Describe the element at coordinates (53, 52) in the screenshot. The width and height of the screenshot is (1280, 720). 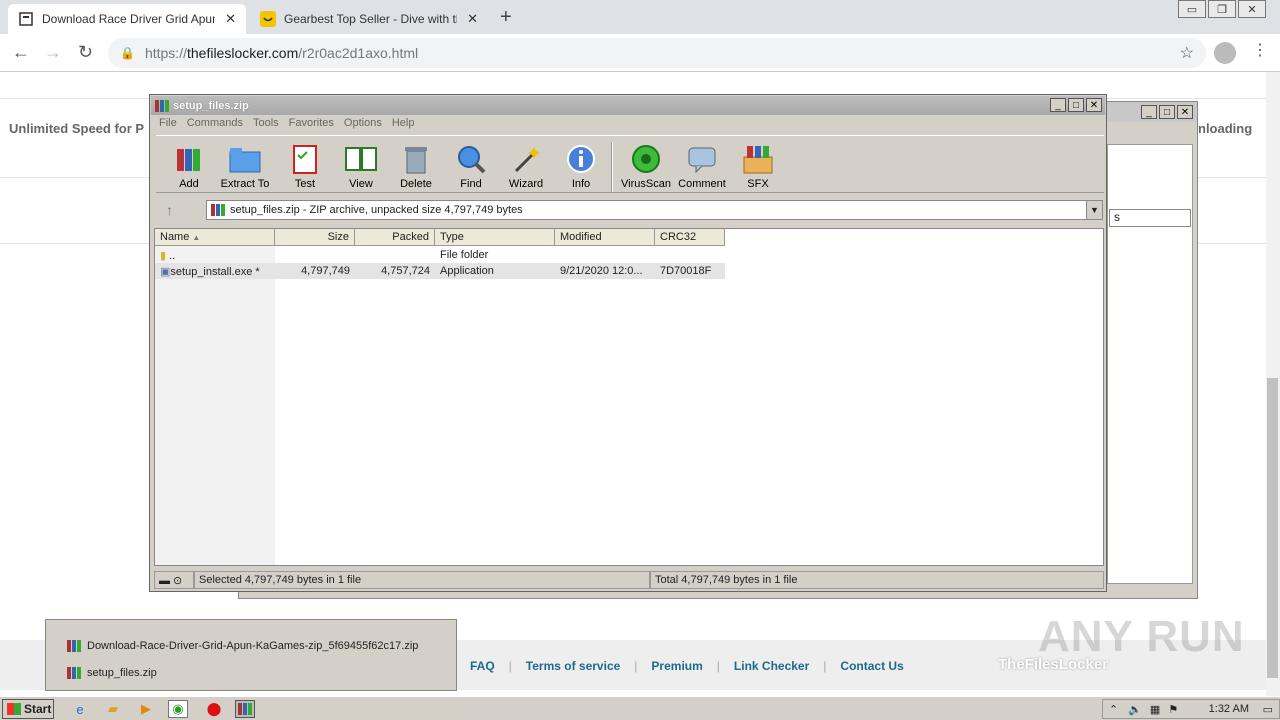
I see `forward-arrow-icon: →` at that location.